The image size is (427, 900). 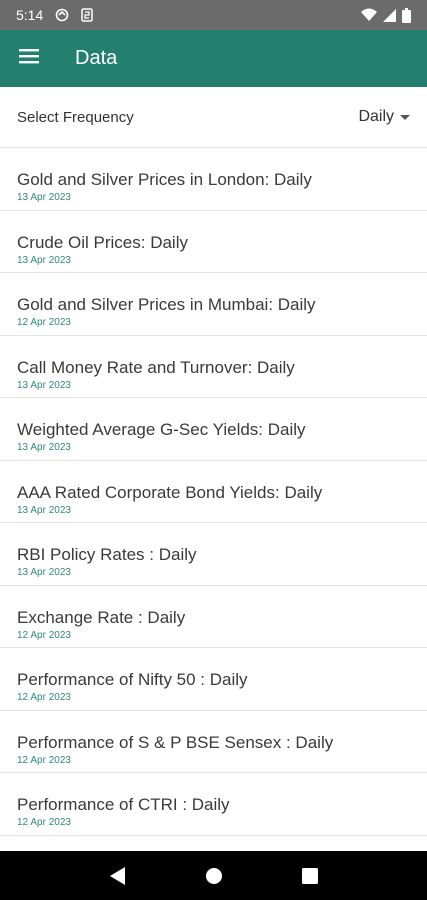 I want to click on menu-icon, so click(x=29, y=58).